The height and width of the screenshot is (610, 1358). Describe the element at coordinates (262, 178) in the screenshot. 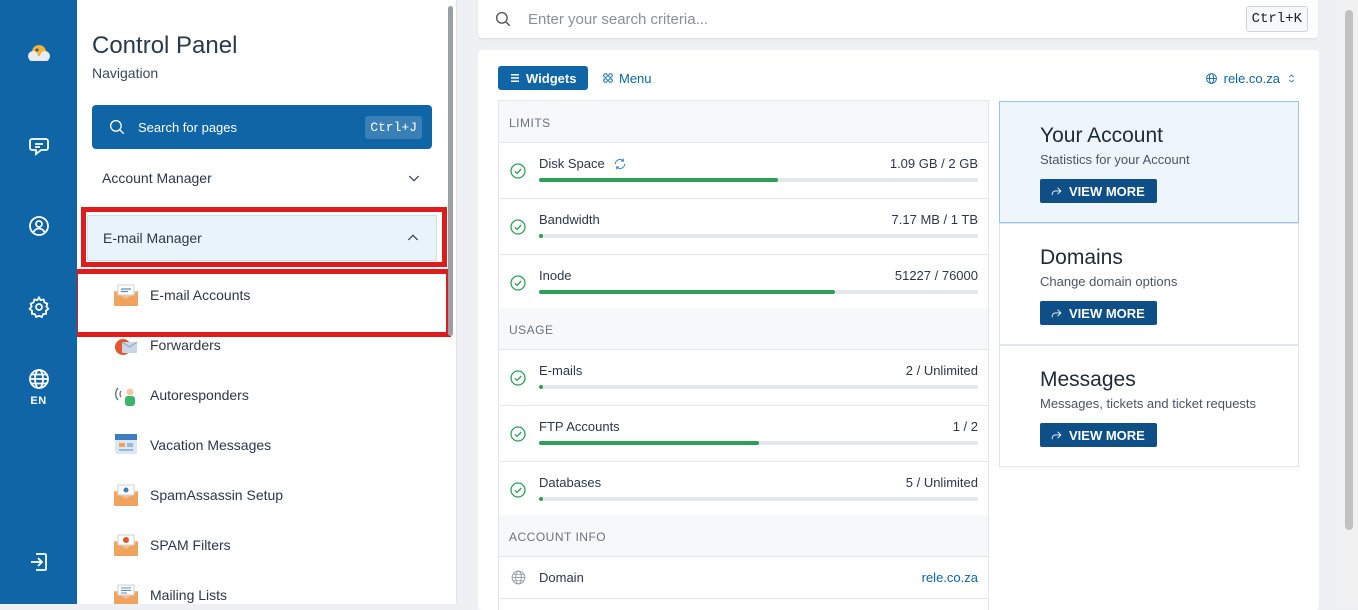

I see `section-account-manager: Account Manager` at that location.